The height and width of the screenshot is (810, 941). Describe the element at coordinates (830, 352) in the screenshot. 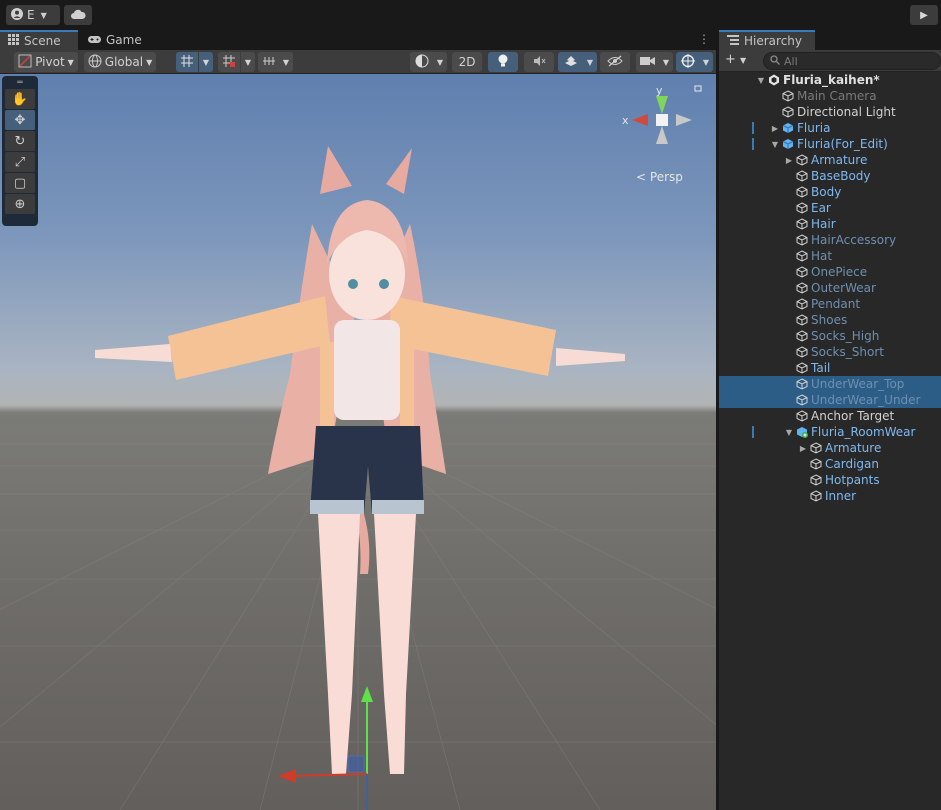

I see `hierarchy-item: Socks_Short` at that location.